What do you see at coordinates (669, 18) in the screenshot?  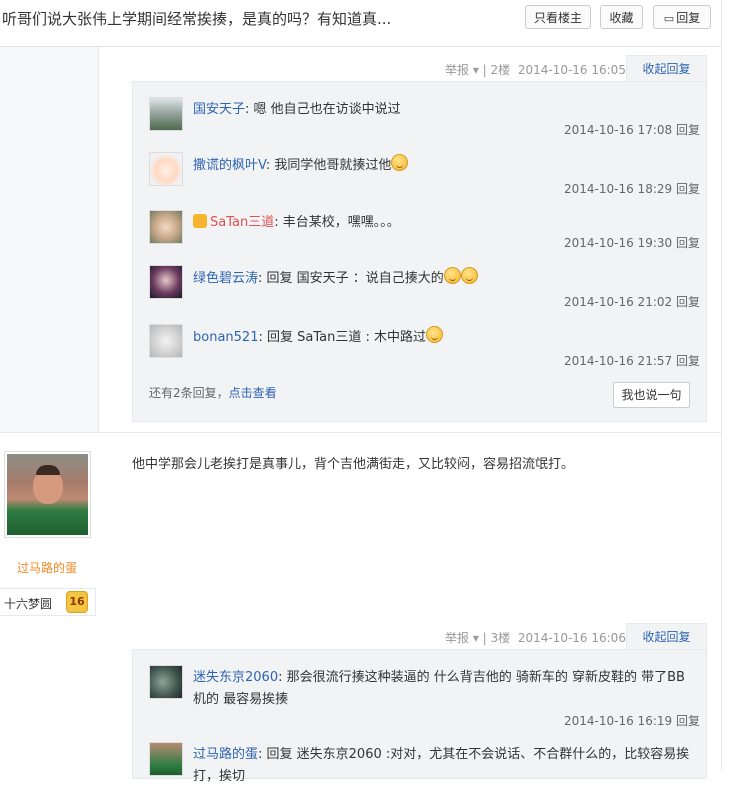 I see `comment-icon: ▭` at bounding box center [669, 18].